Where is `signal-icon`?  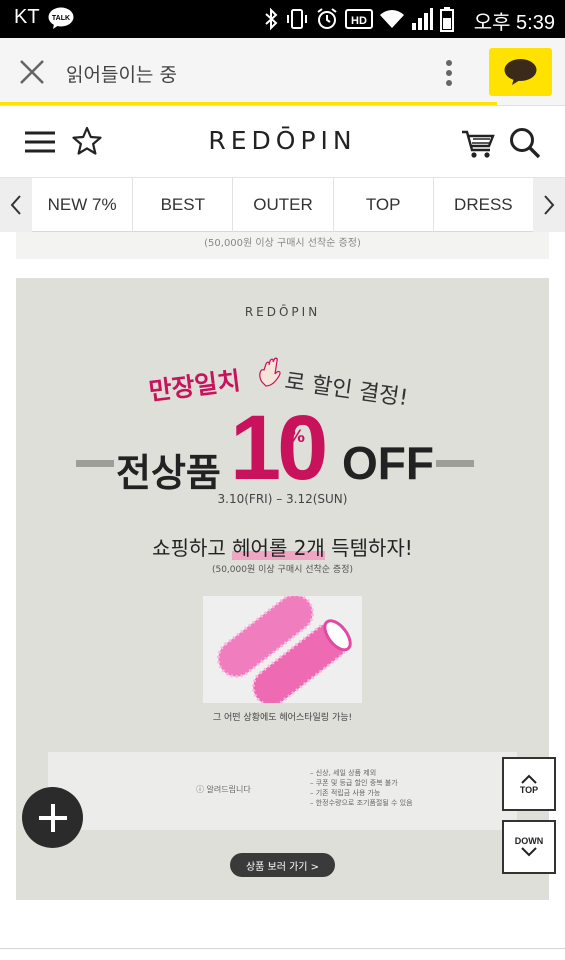 signal-icon is located at coordinates (422, 19).